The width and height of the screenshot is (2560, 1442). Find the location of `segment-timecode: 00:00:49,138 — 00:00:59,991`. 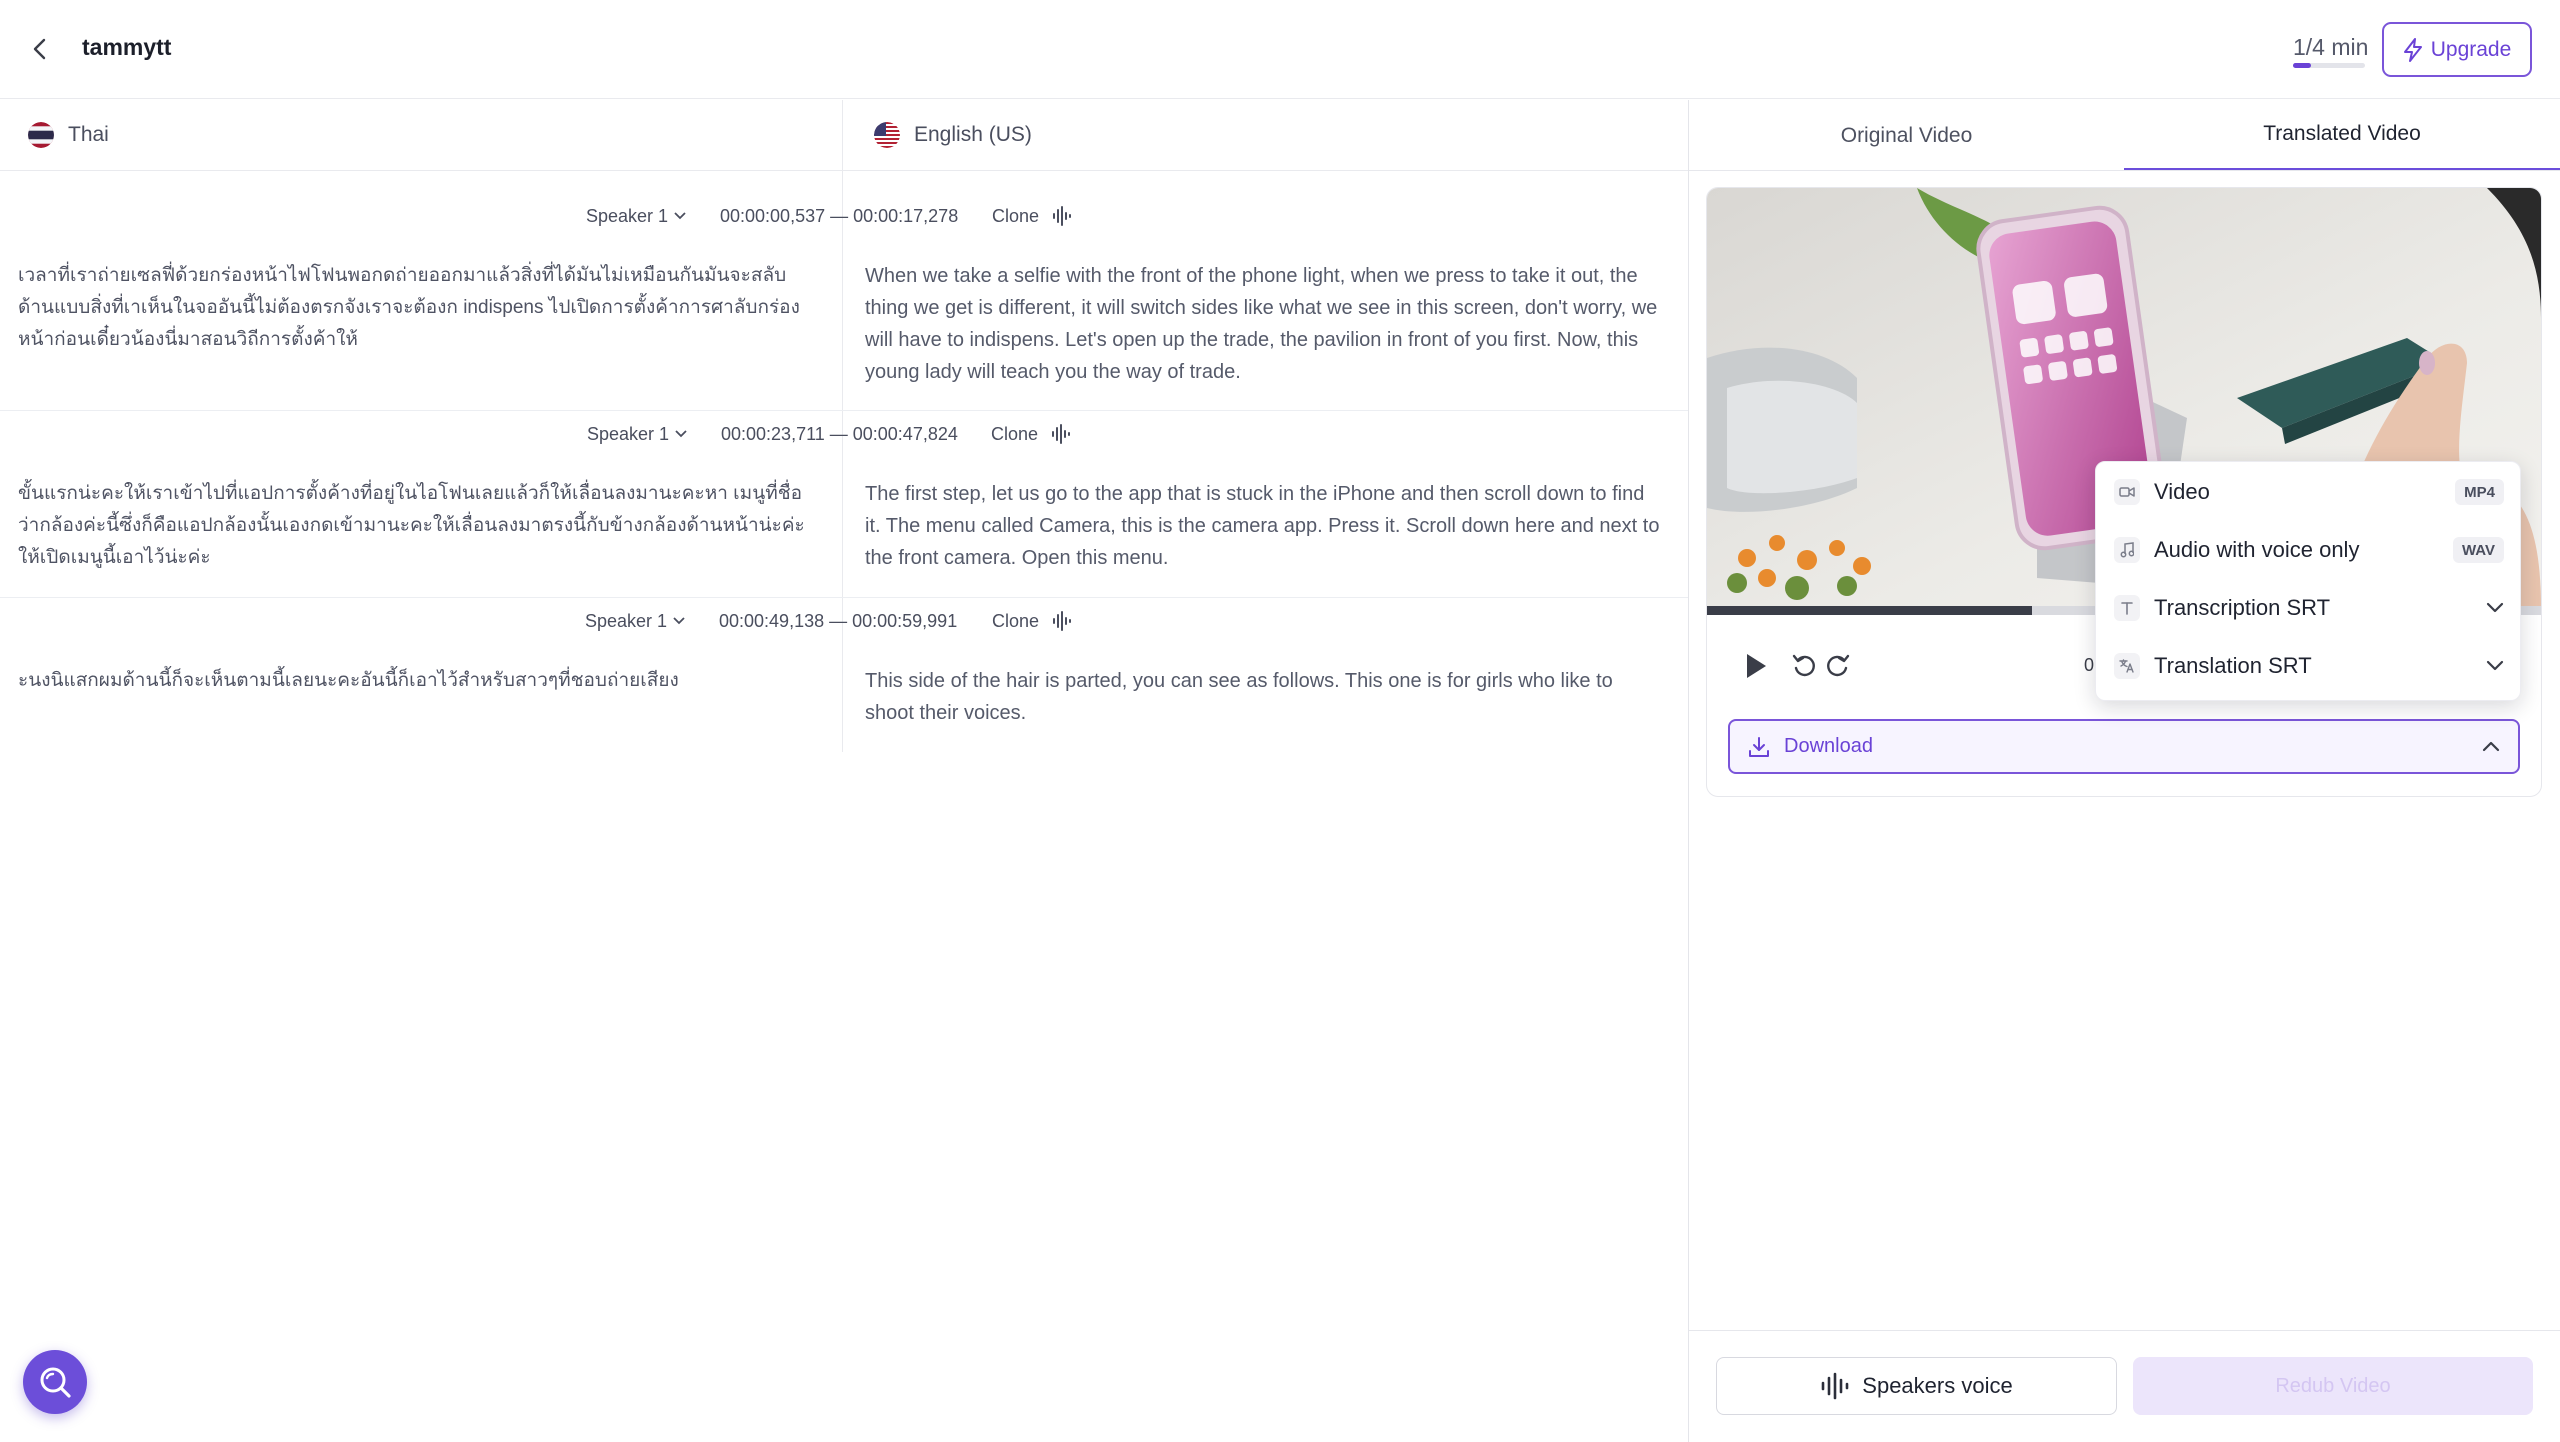

segment-timecode: 00:00:49,138 — 00:00:59,991 is located at coordinates (838, 621).